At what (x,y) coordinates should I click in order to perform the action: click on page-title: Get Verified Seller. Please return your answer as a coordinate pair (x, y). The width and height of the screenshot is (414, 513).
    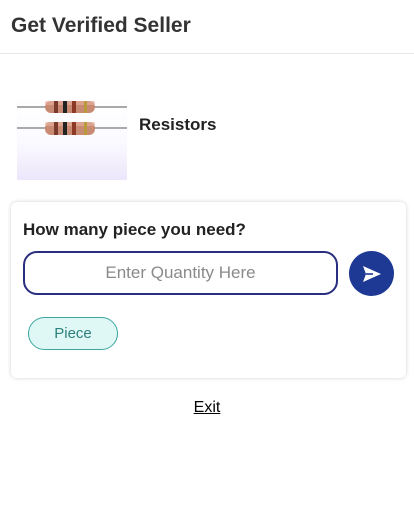
    Looking at the image, I should click on (101, 25).